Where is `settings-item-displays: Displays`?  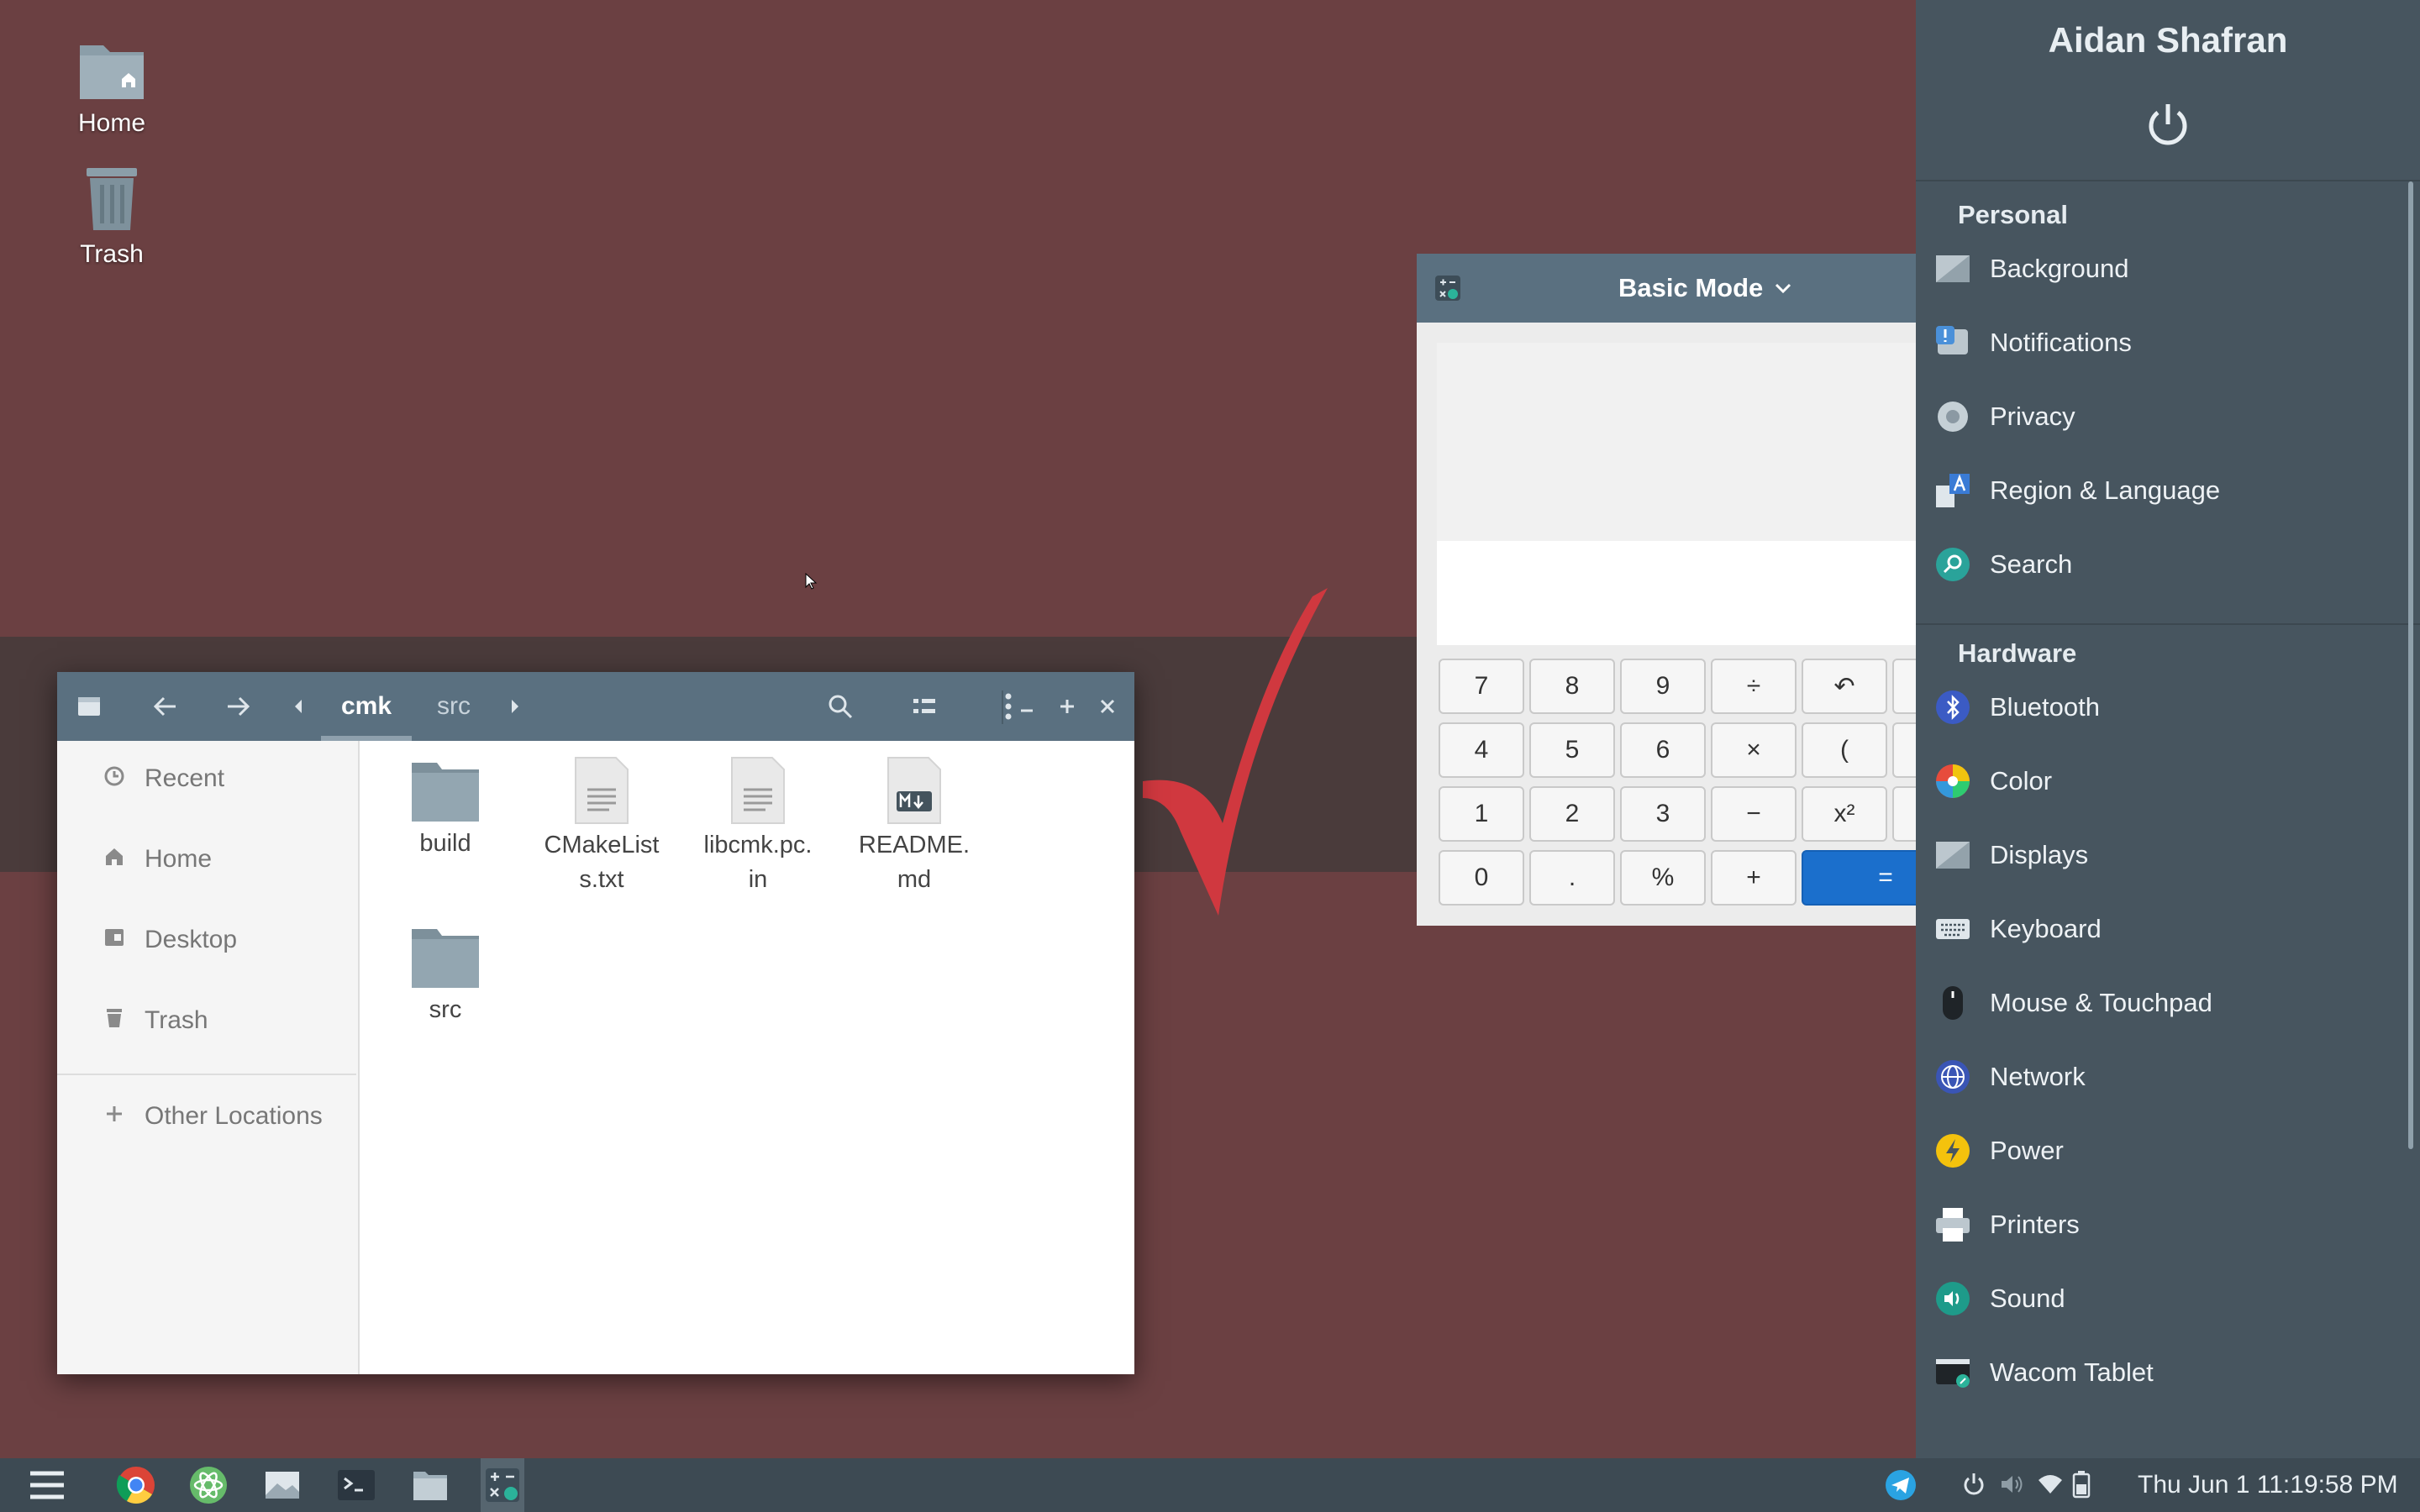 settings-item-displays: Displays is located at coordinates (2164, 855).